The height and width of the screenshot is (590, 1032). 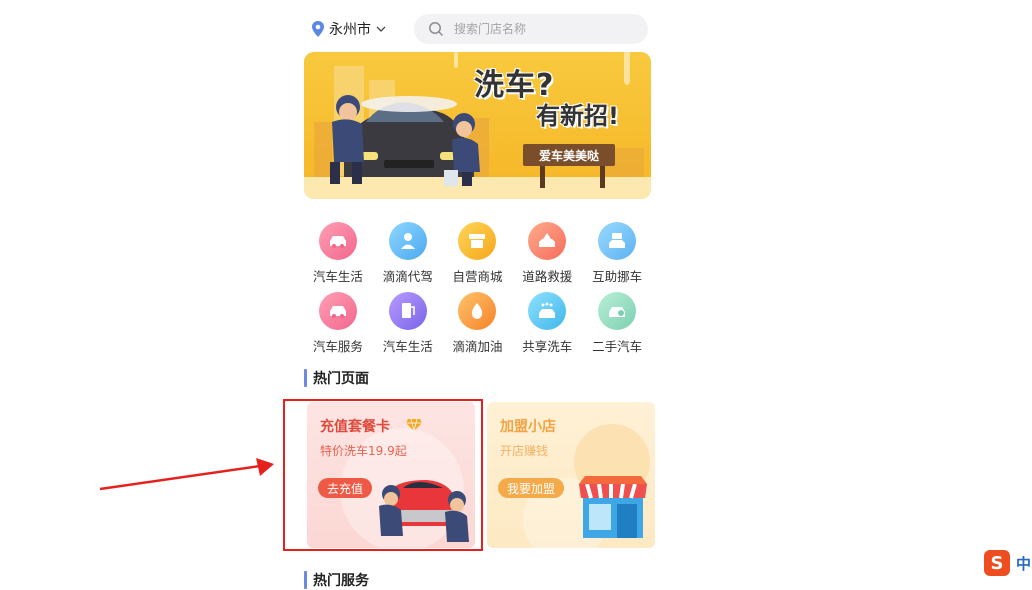 What do you see at coordinates (477, 276) in the screenshot?
I see `grid-item-label: 自营商城` at bounding box center [477, 276].